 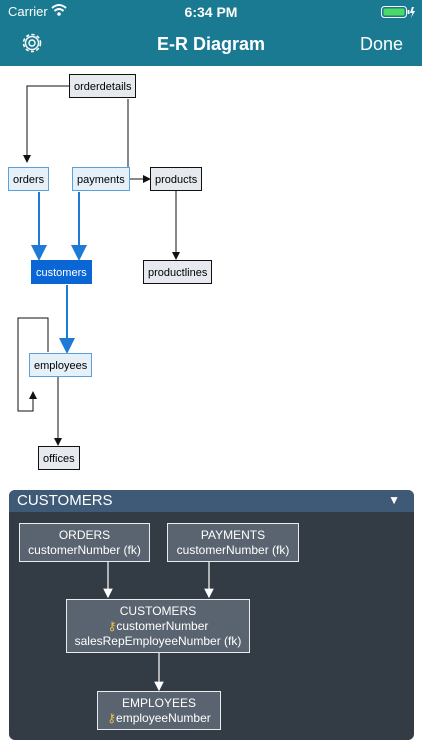 What do you see at coordinates (158, 611) in the screenshot?
I see `entity-name: CUSTOMERS` at bounding box center [158, 611].